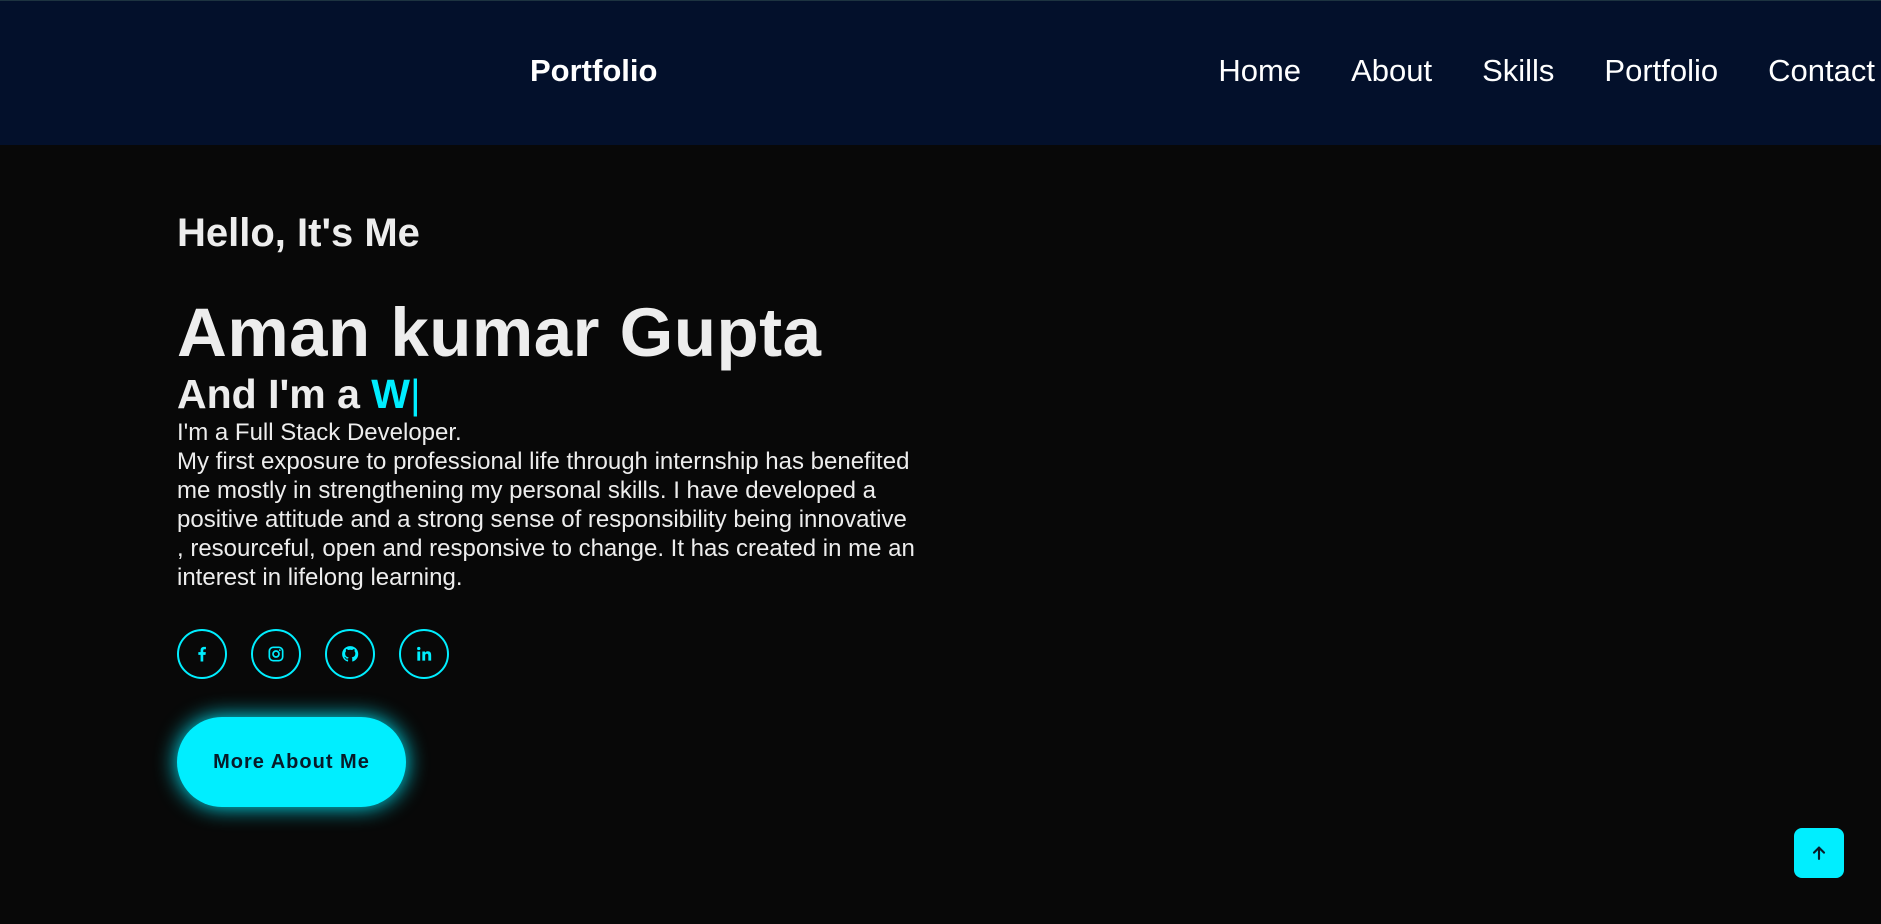  I want to click on facebook-icon, so click(202, 654).